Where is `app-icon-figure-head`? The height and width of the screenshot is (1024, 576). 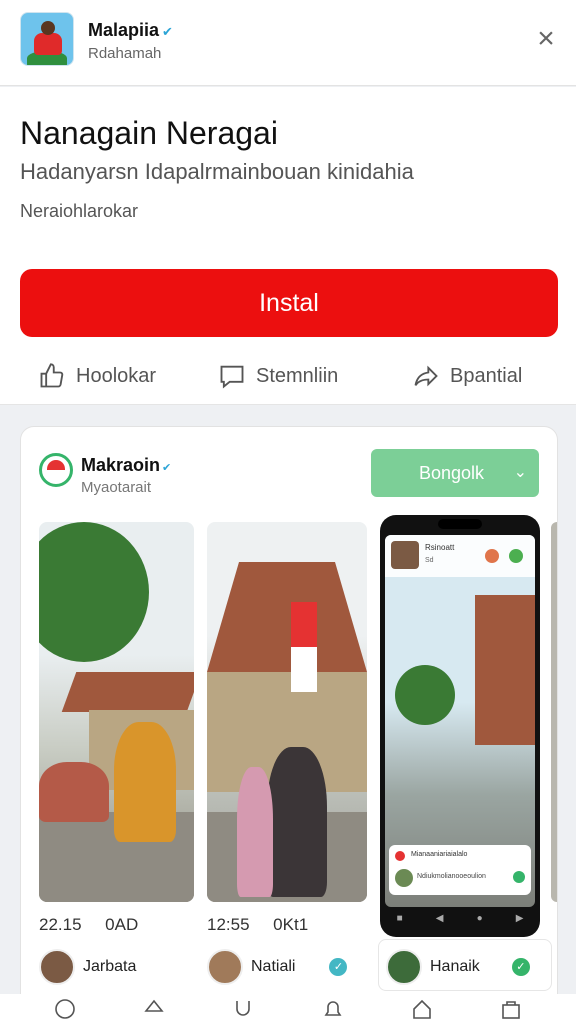 app-icon-figure-head is located at coordinates (48, 28).